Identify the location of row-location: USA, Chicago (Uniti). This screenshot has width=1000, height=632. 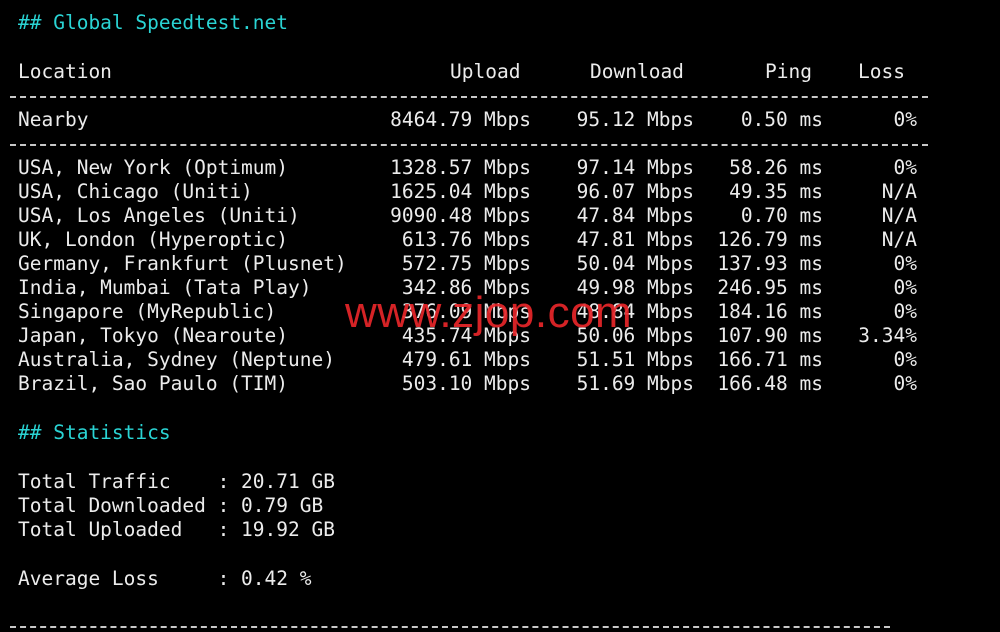
(135, 191).